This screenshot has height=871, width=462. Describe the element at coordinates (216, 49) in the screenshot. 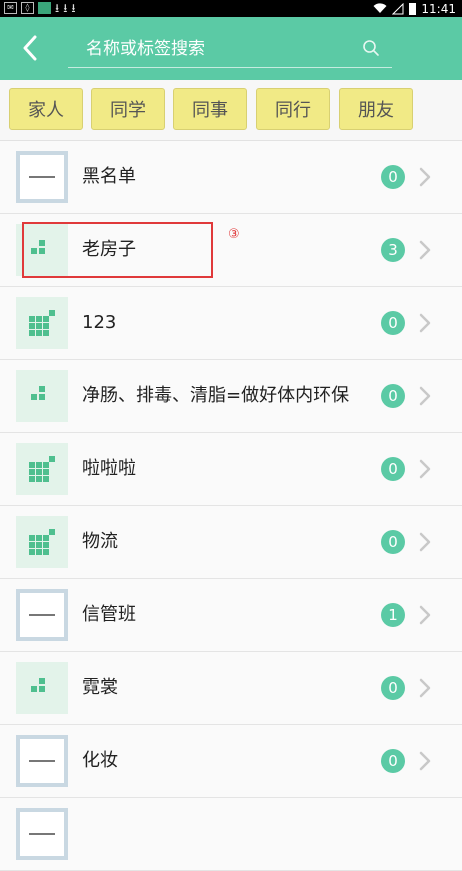

I see `search-input` at that location.